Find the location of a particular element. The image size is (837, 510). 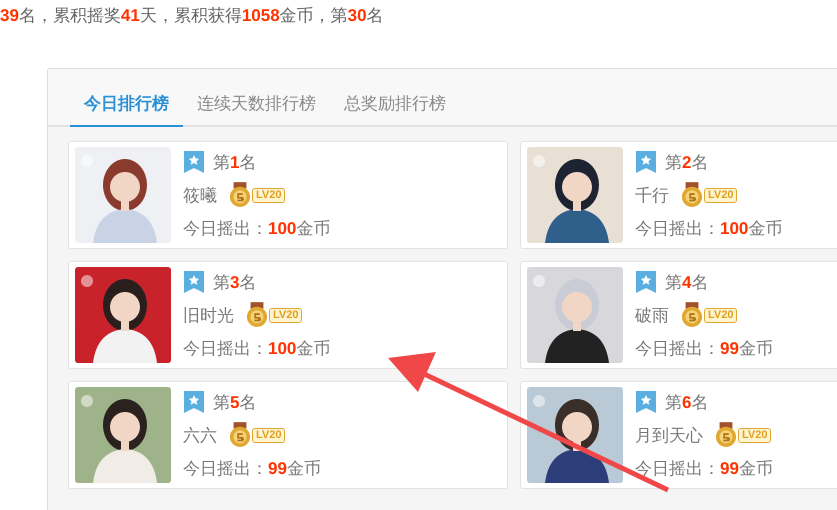

tab: 今日排行榜 is located at coordinates (126, 109).